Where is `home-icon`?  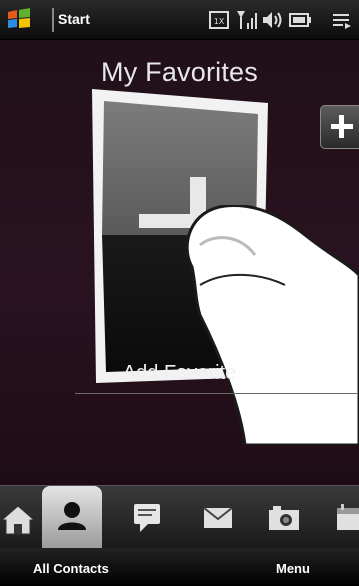 home-icon is located at coordinates (18, 520).